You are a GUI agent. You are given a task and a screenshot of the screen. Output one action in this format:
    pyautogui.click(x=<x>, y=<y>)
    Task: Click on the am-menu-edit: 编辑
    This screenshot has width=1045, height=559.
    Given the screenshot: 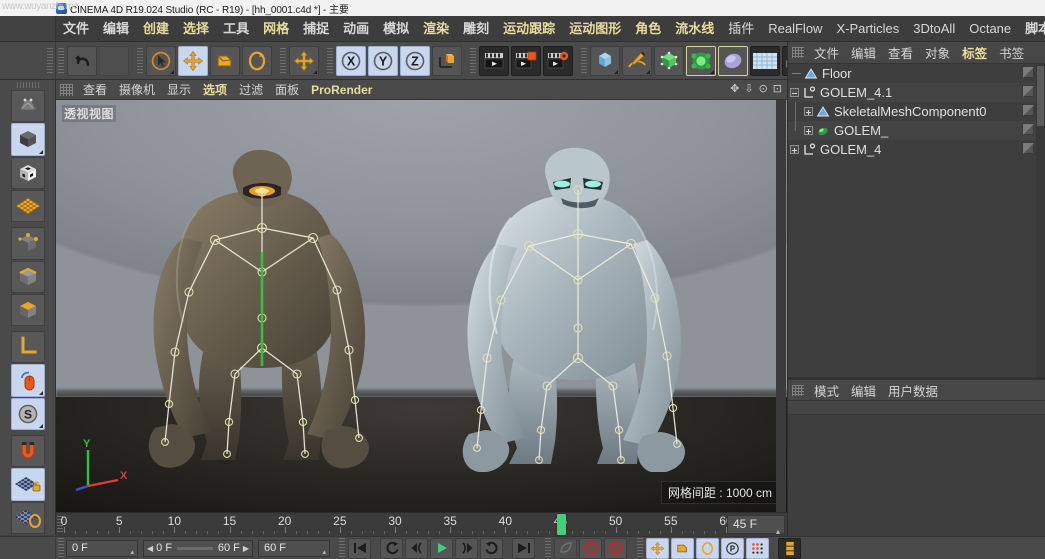 What is the action you would take?
    pyautogui.click(x=863, y=390)
    